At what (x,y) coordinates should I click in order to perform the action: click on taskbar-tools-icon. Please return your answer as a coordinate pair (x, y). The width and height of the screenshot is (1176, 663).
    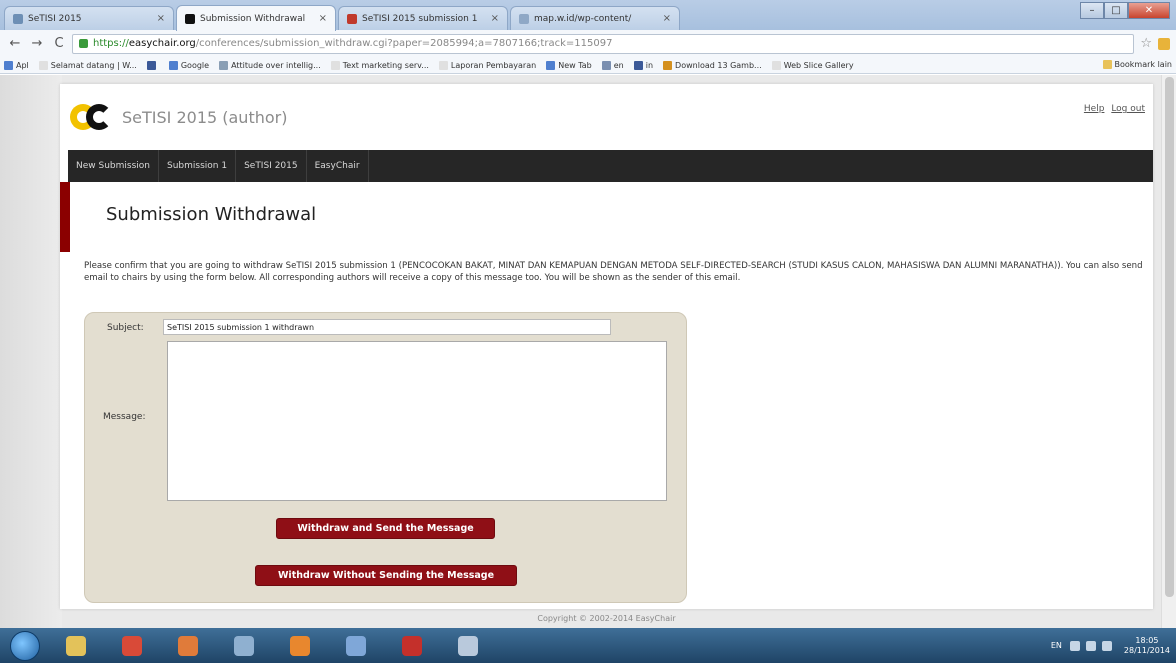
    Looking at the image, I should click on (244, 646).